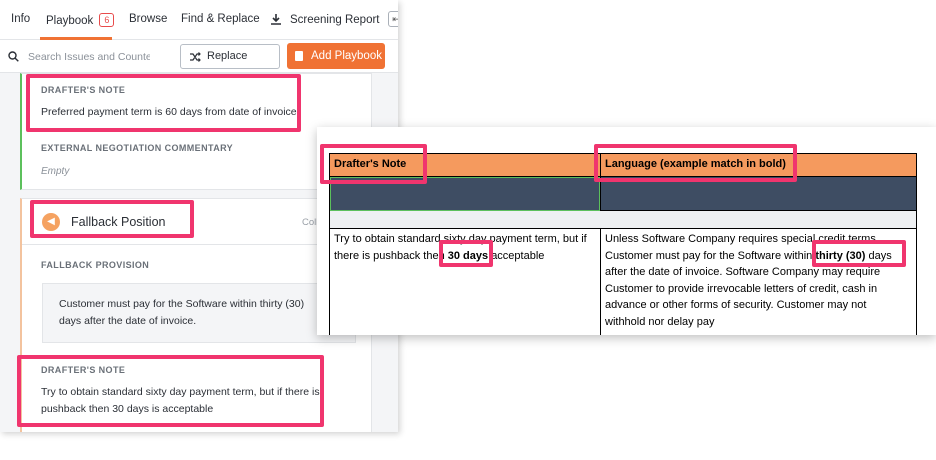 The width and height of the screenshot is (936, 460). What do you see at coordinates (518, 255) in the screenshot?
I see `note-line-2-end: acceptable` at bounding box center [518, 255].